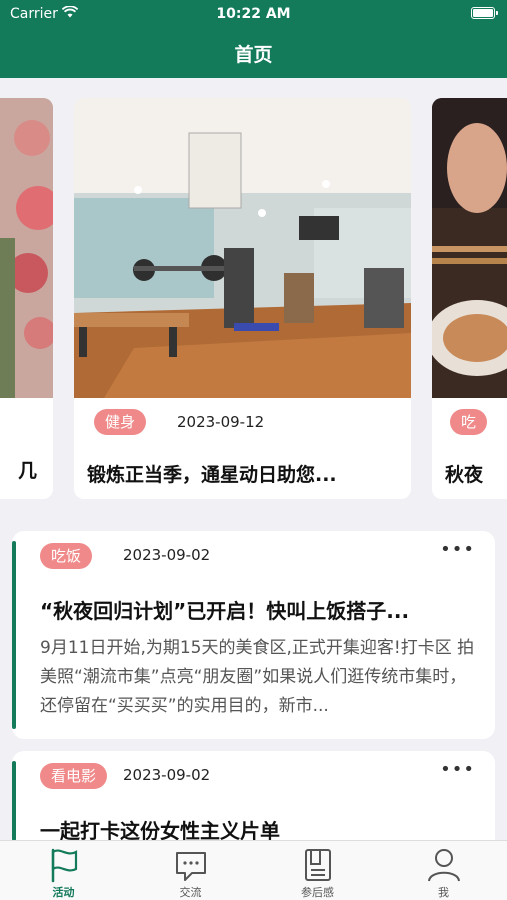 The width and height of the screenshot is (507, 900). I want to click on chat-icon, so click(191, 866).